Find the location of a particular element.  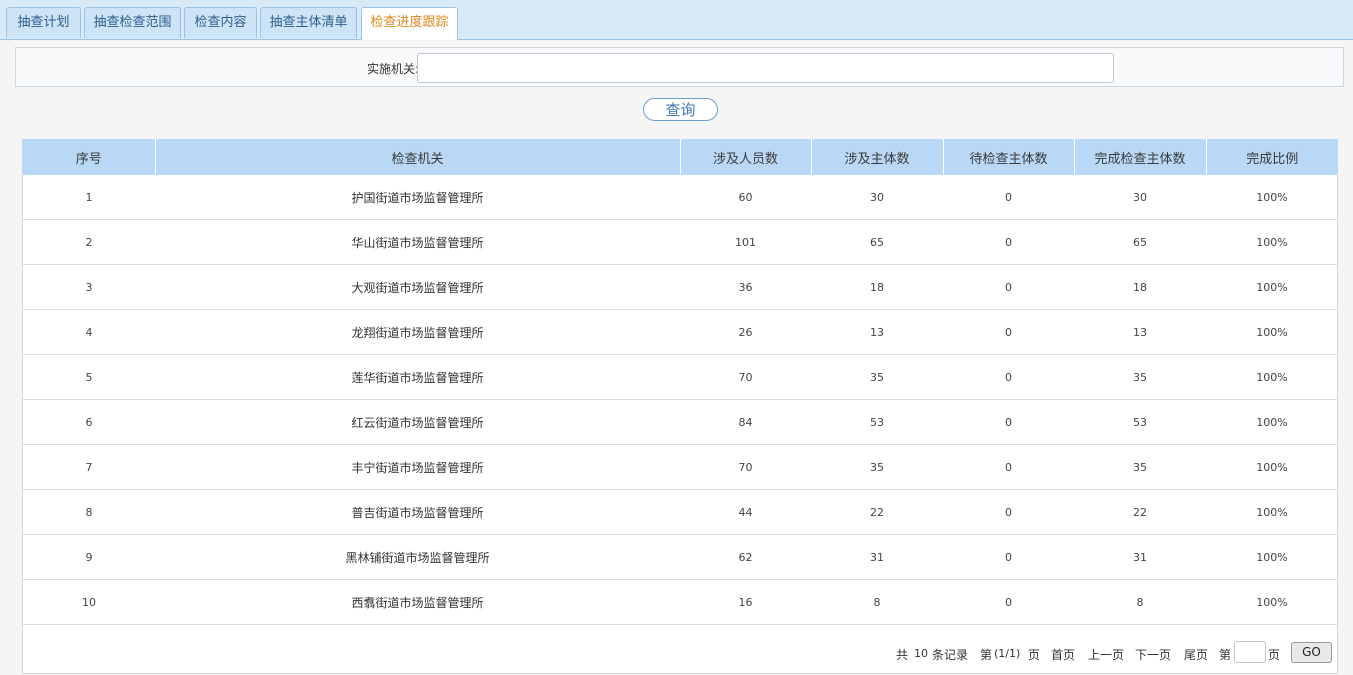

header-completed-count: 完成检查主体数 is located at coordinates (1140, 157).